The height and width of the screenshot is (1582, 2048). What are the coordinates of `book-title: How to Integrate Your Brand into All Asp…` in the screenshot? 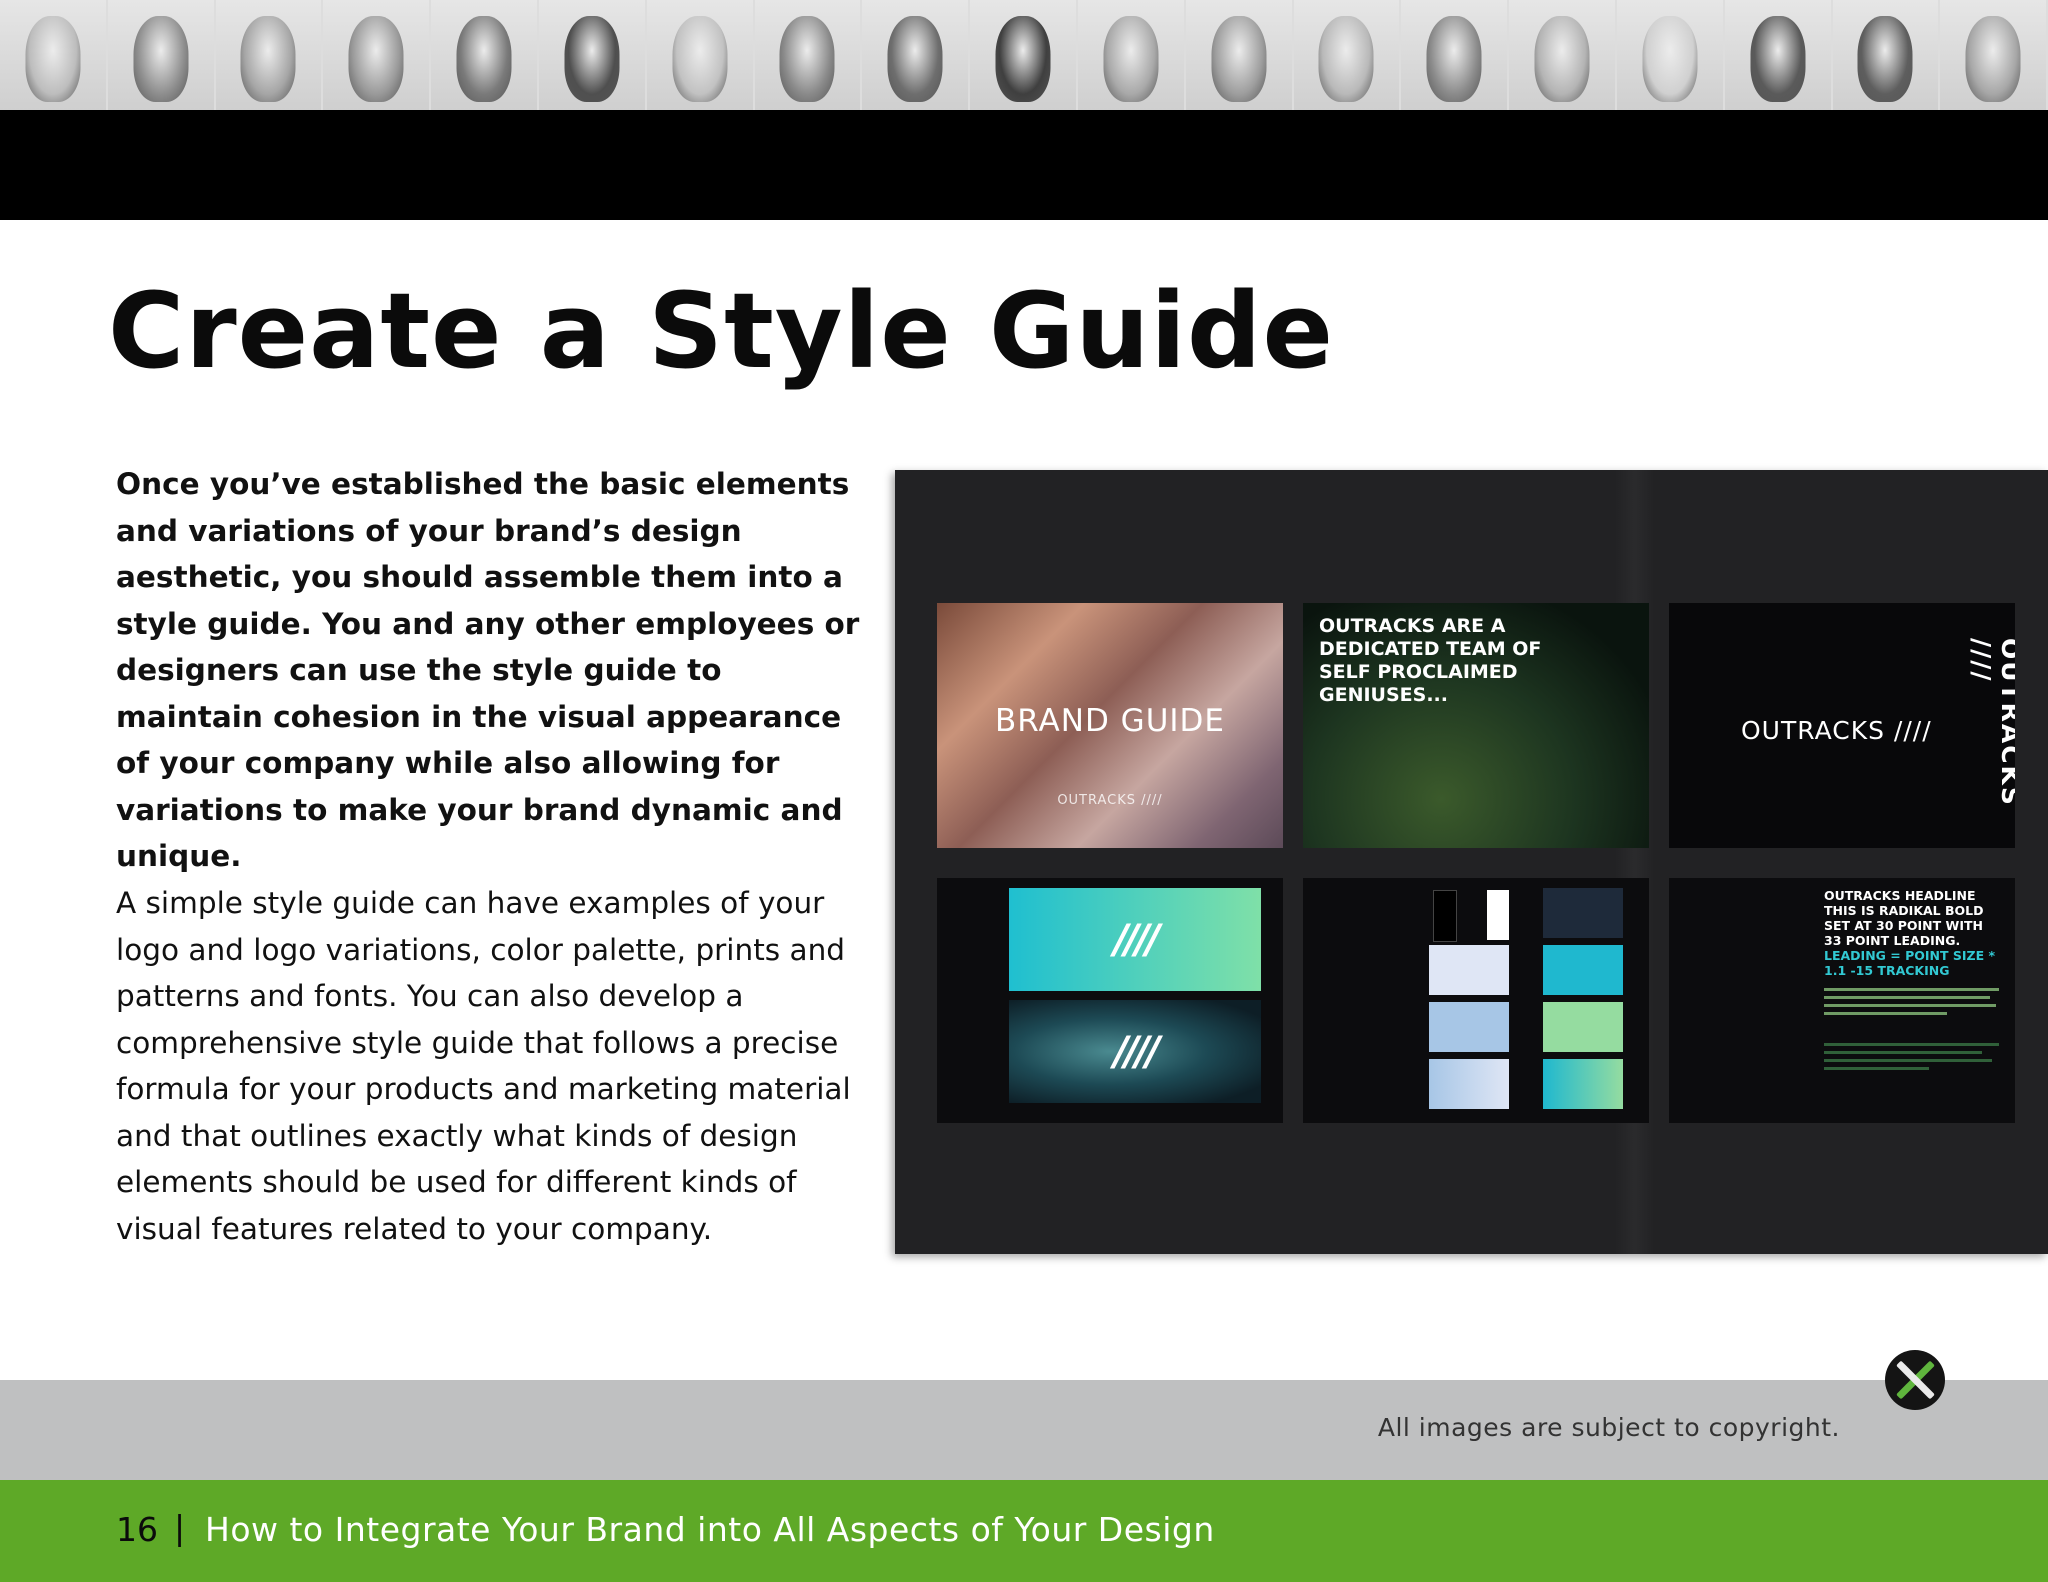 It's located at (710, 1529).